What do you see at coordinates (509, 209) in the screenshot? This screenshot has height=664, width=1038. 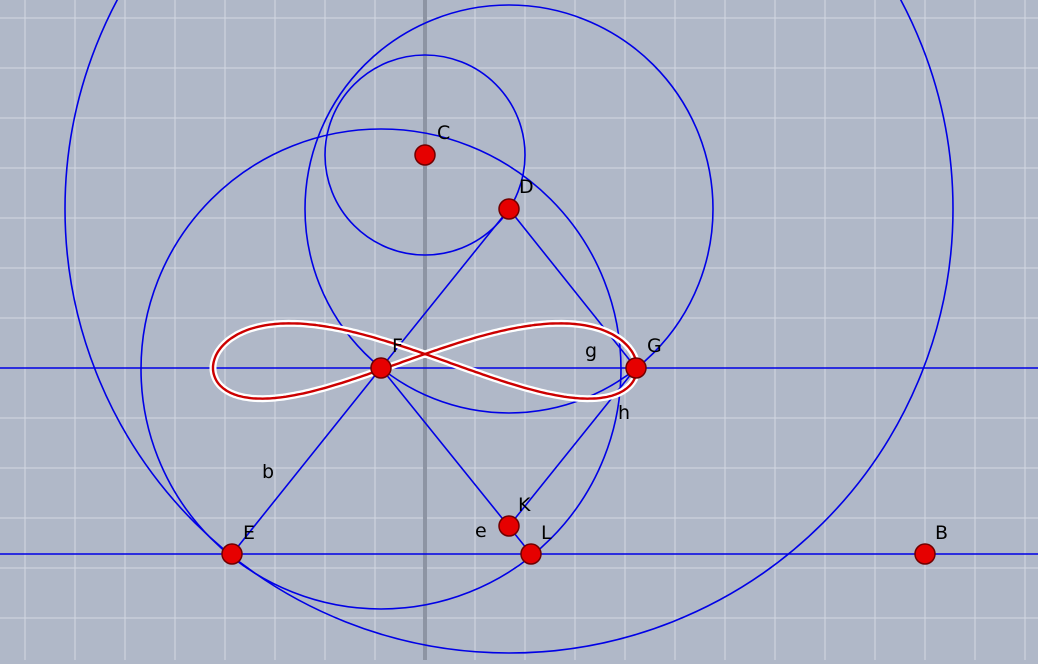 I see `point-D-marker` at bounding box center [509, 209].